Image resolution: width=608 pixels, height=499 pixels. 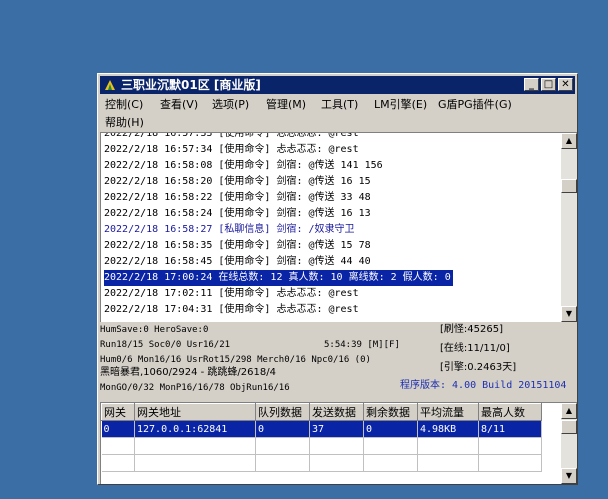 What do you see at coordinates (362, 345) in the screenshot?
I see `status-time: 5:54:39 [M][F]` at bounding box center [362, 345].